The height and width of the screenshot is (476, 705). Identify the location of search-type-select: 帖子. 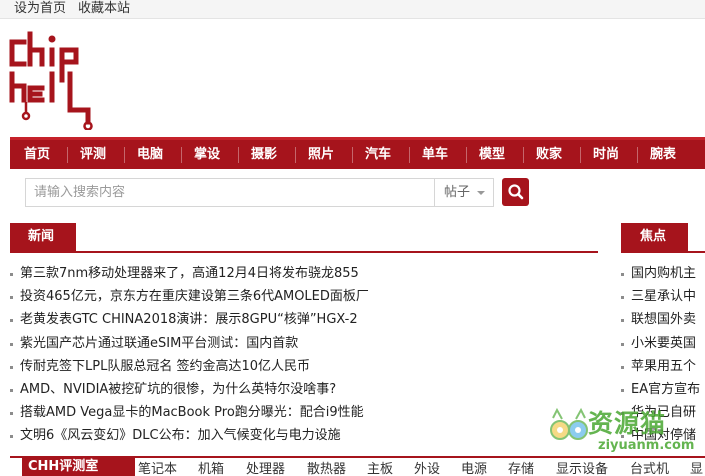
(464, 192).